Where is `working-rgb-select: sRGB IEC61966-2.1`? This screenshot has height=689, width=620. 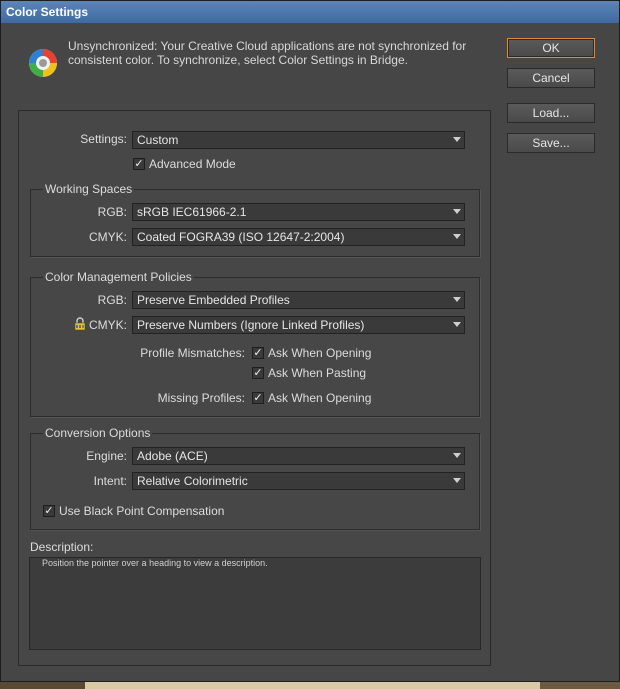 working-rgb-select: sRGB IEC61966-2.1 is located at coordinates (298, 212).